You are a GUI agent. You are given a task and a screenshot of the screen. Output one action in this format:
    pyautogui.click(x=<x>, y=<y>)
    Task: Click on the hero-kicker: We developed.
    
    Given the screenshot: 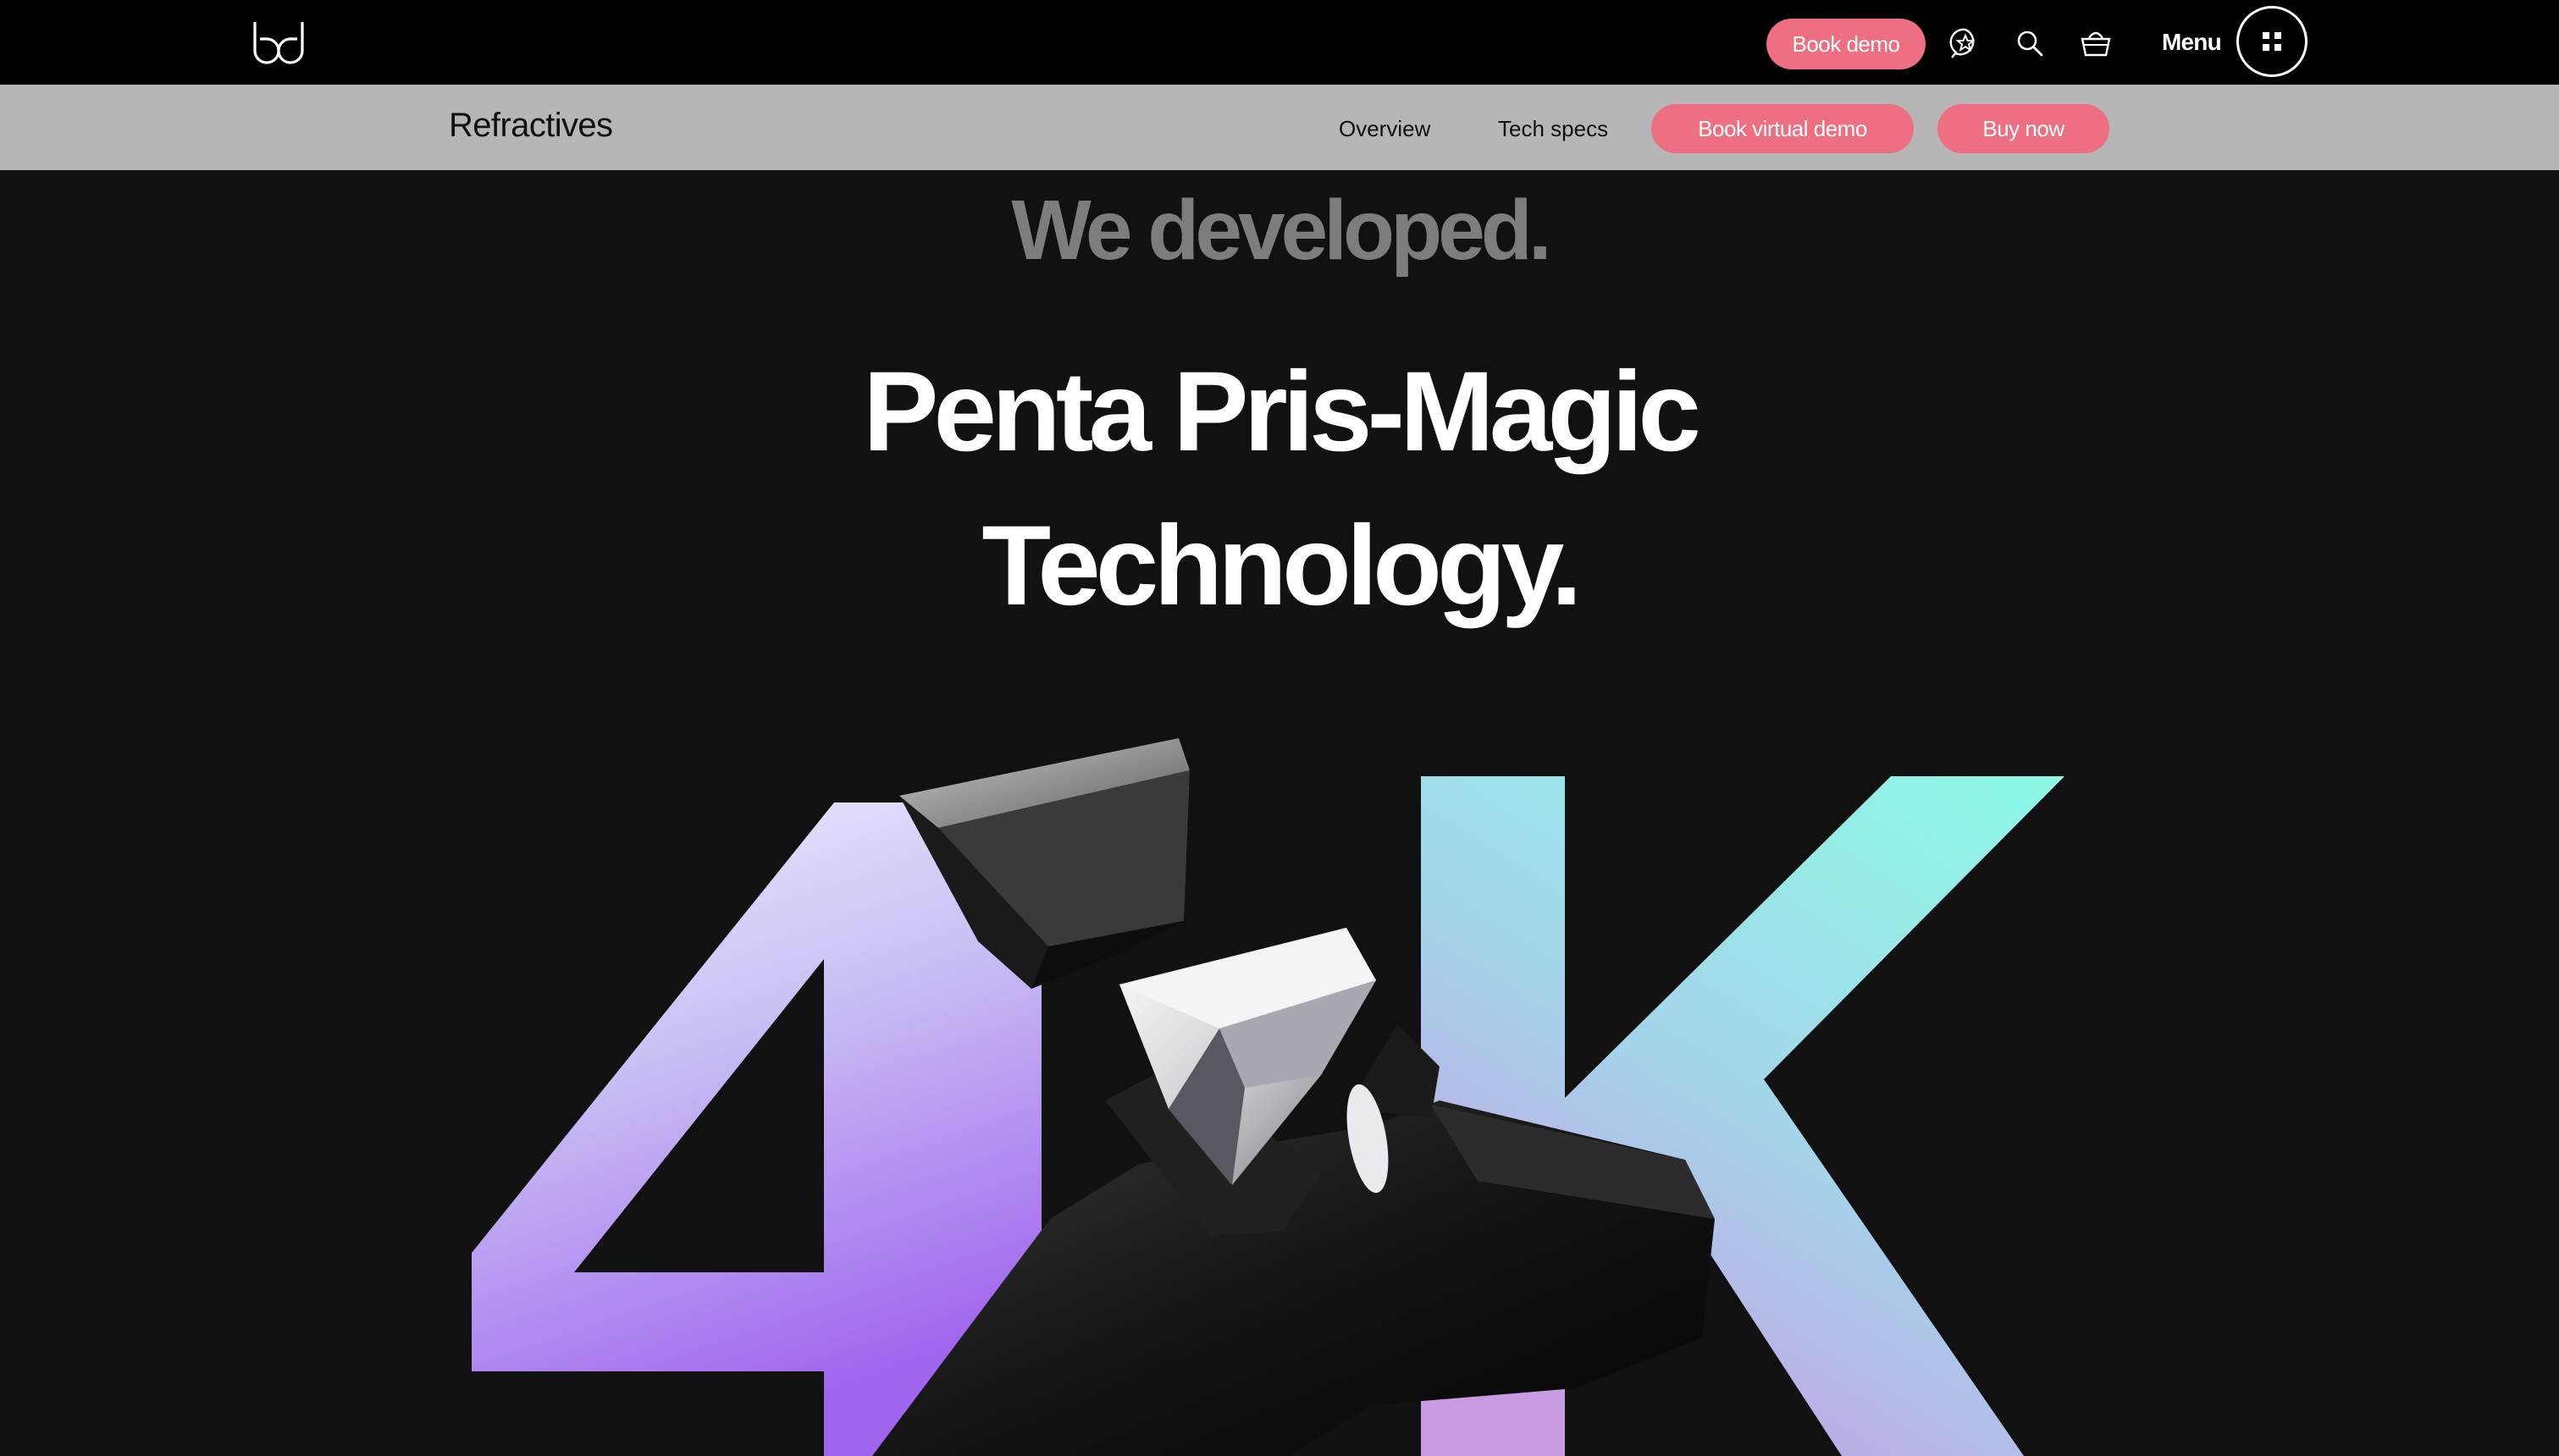 What is the action you would take?
    pyautogui.click(x=1281, y=230)
    